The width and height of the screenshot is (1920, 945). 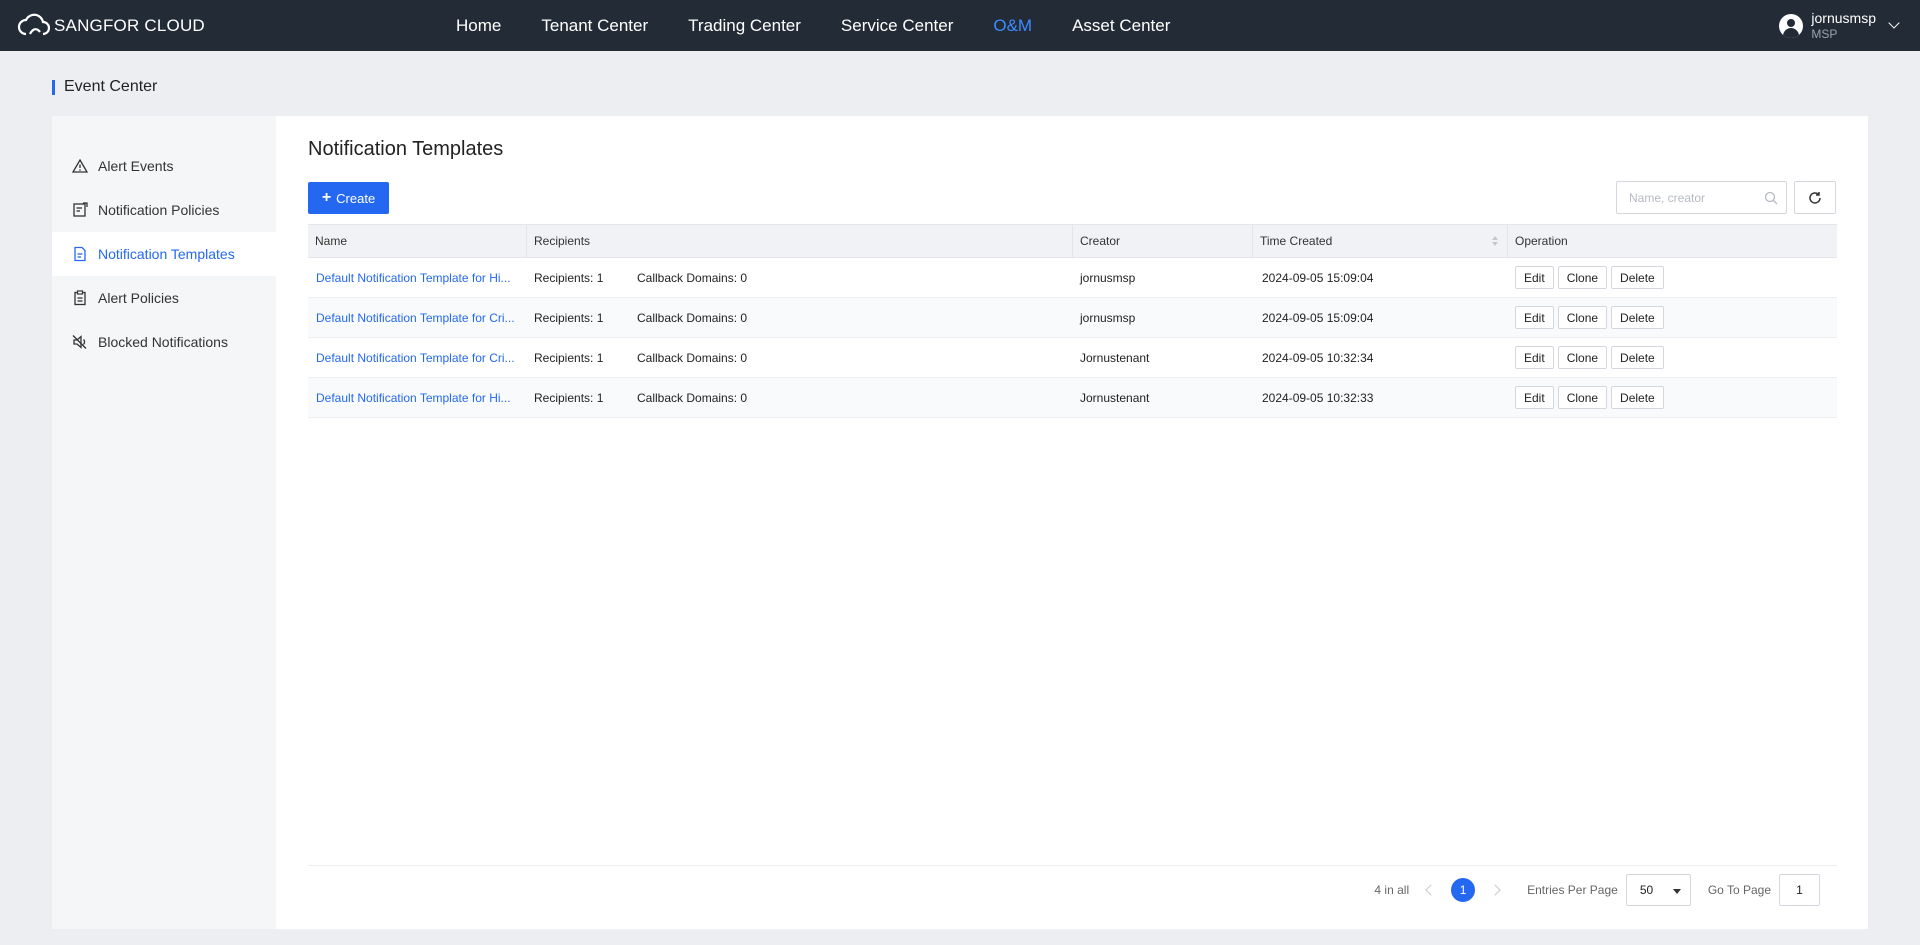 I want to click on search-box, so click(x=1701, y=197).